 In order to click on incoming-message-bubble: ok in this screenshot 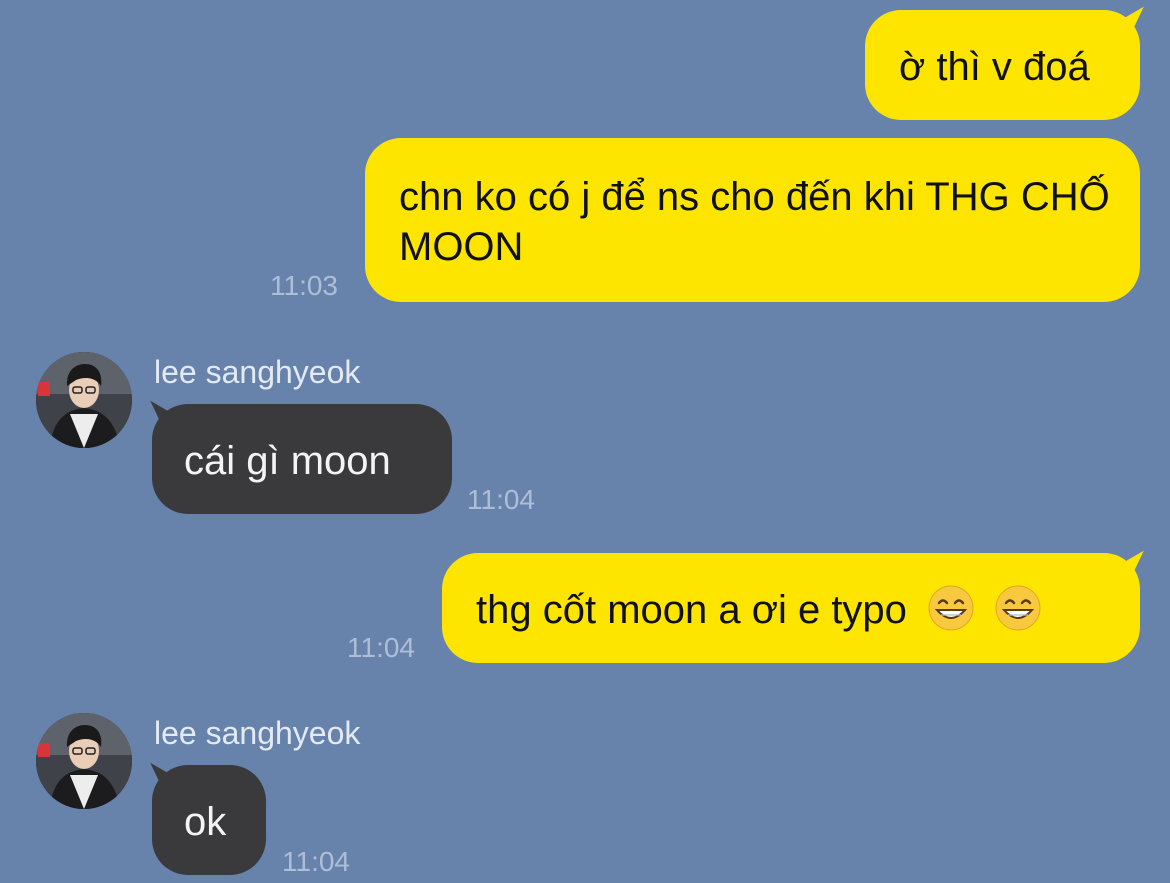, I will do `click(209, 820)`.